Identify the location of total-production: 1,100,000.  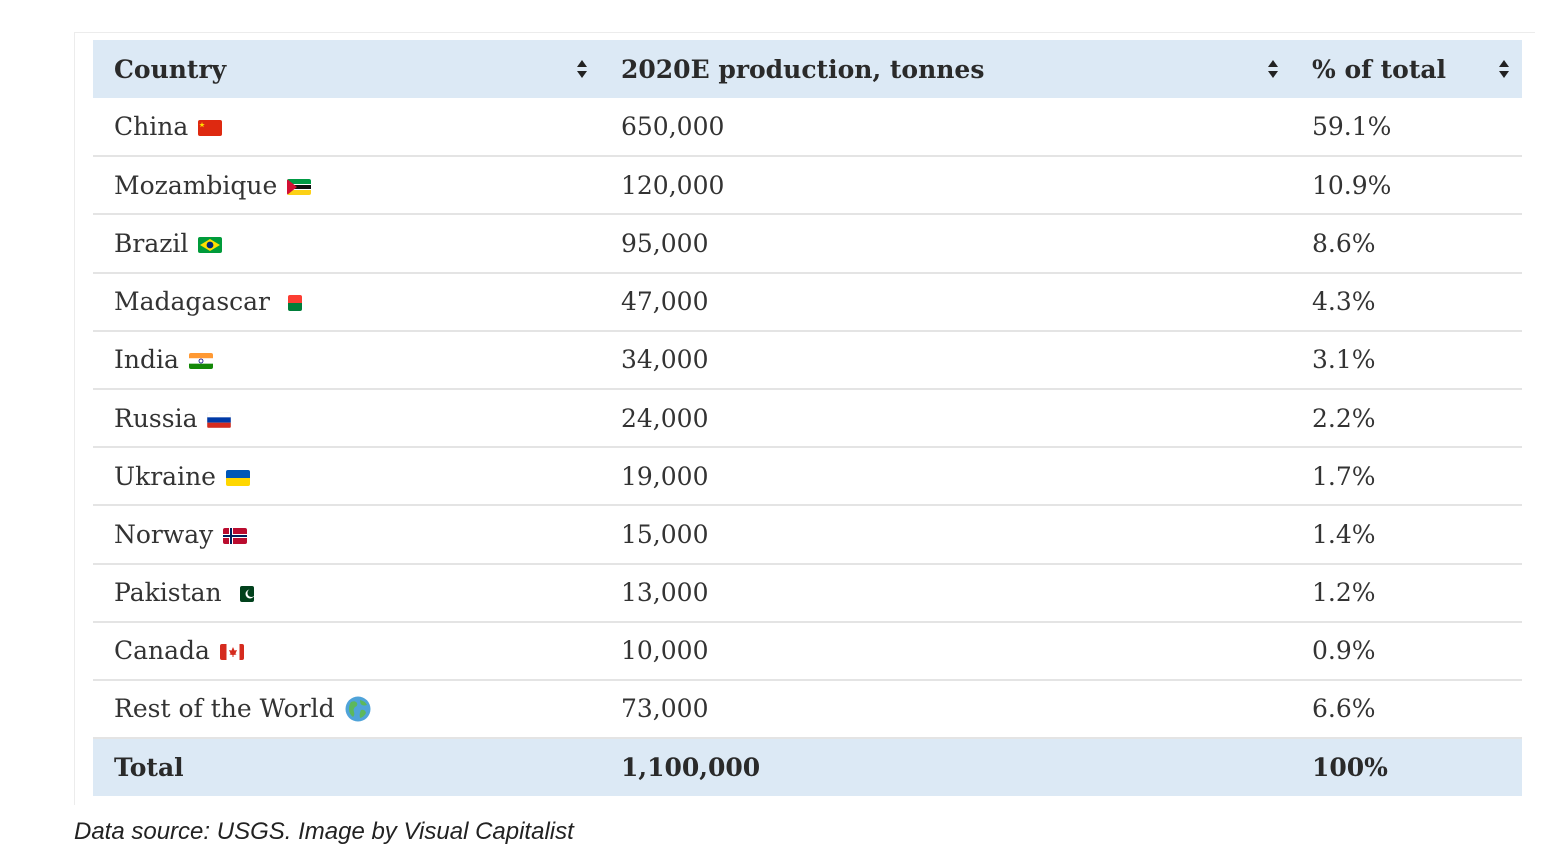
(691, 768).